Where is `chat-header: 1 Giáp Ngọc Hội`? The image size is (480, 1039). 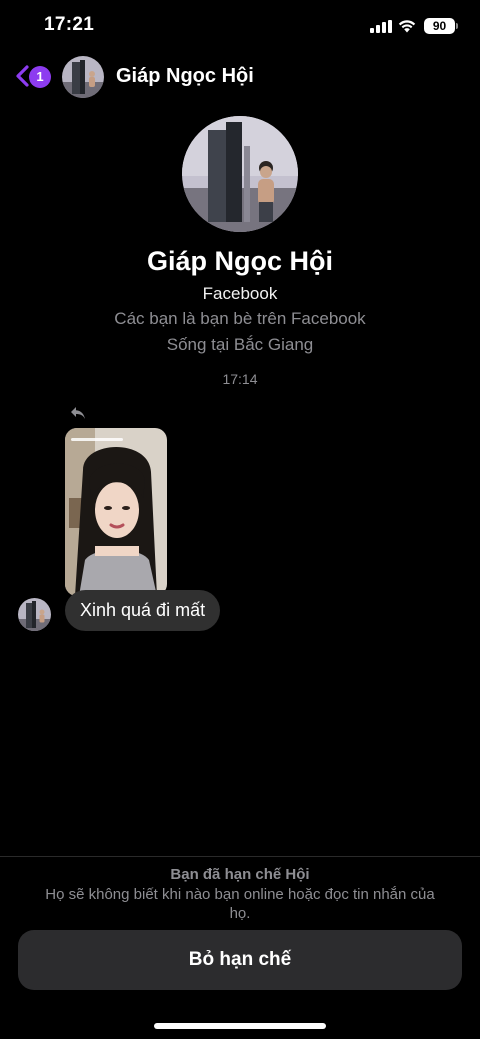
chat-header: 1 Giáp Ngọc Hội is located at coordinates (240, 77).